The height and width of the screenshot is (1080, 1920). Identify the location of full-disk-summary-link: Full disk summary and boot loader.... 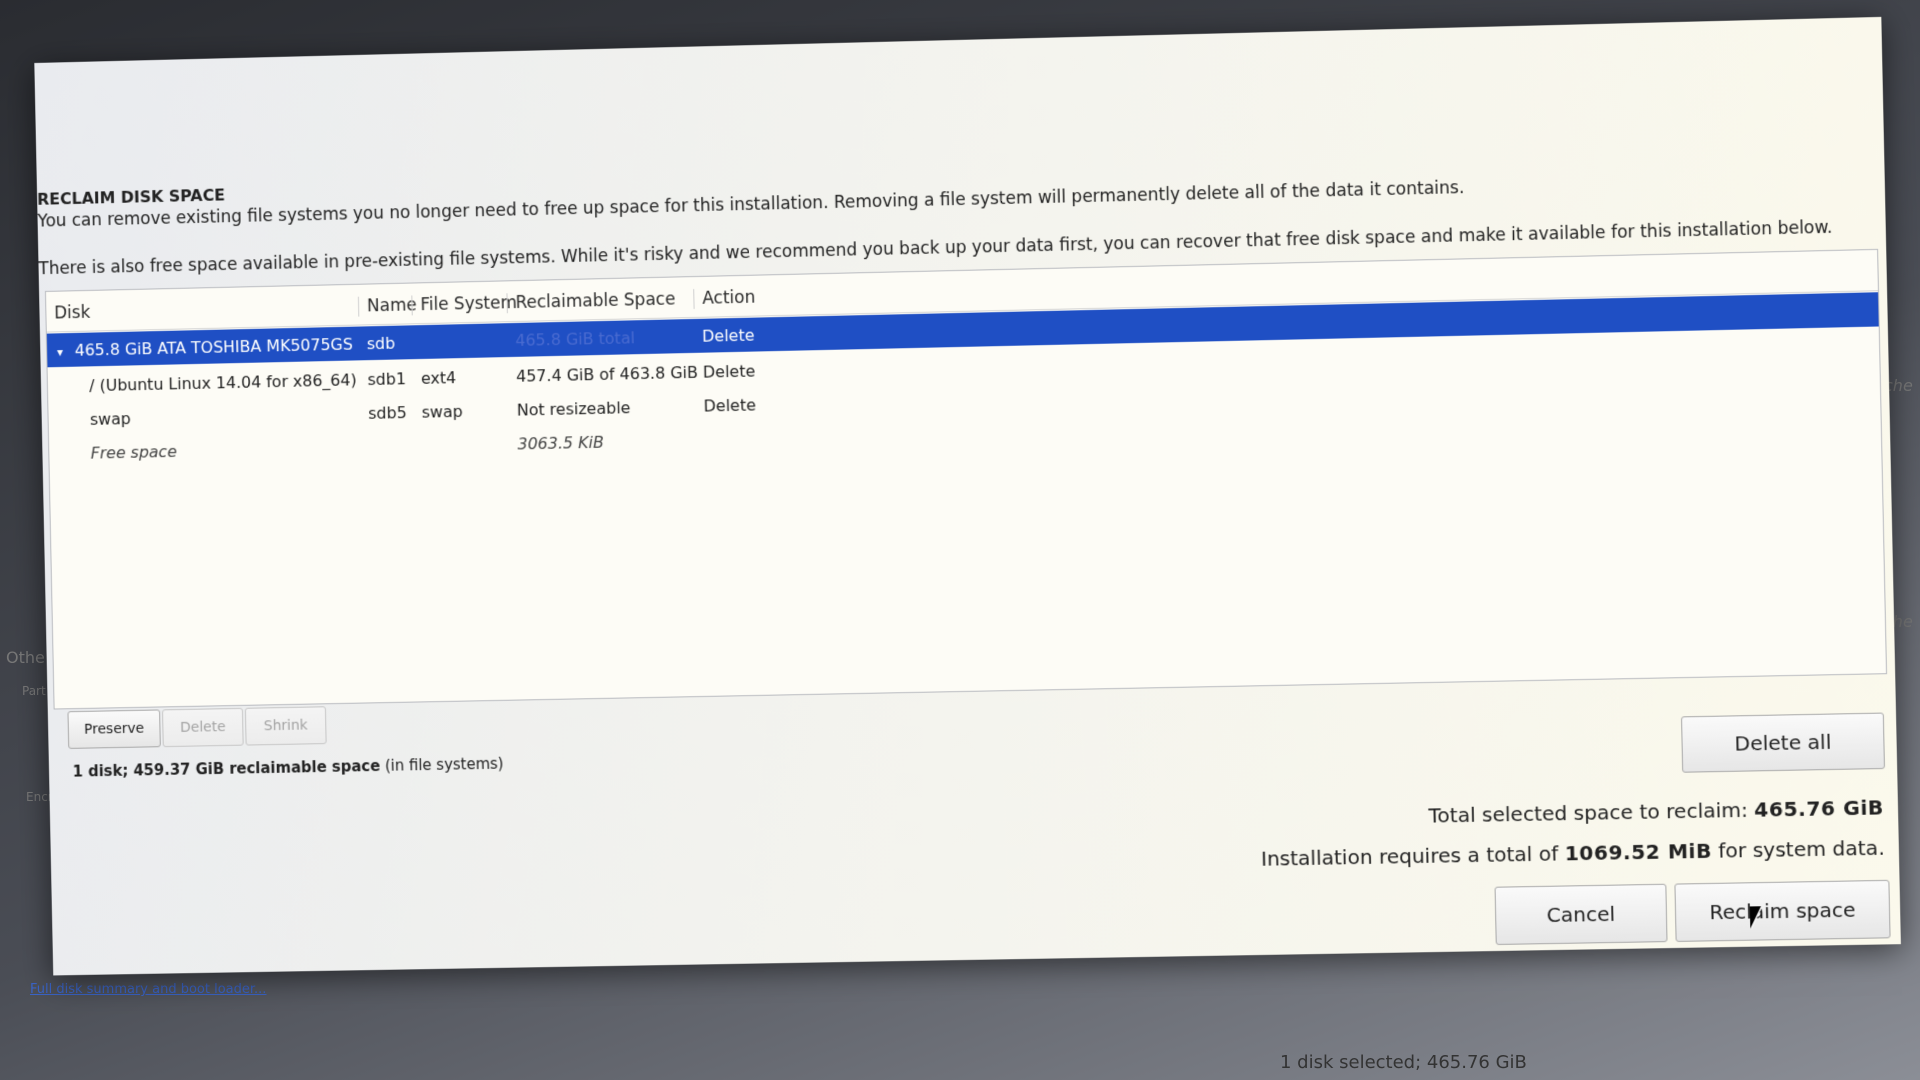
(148, 989).